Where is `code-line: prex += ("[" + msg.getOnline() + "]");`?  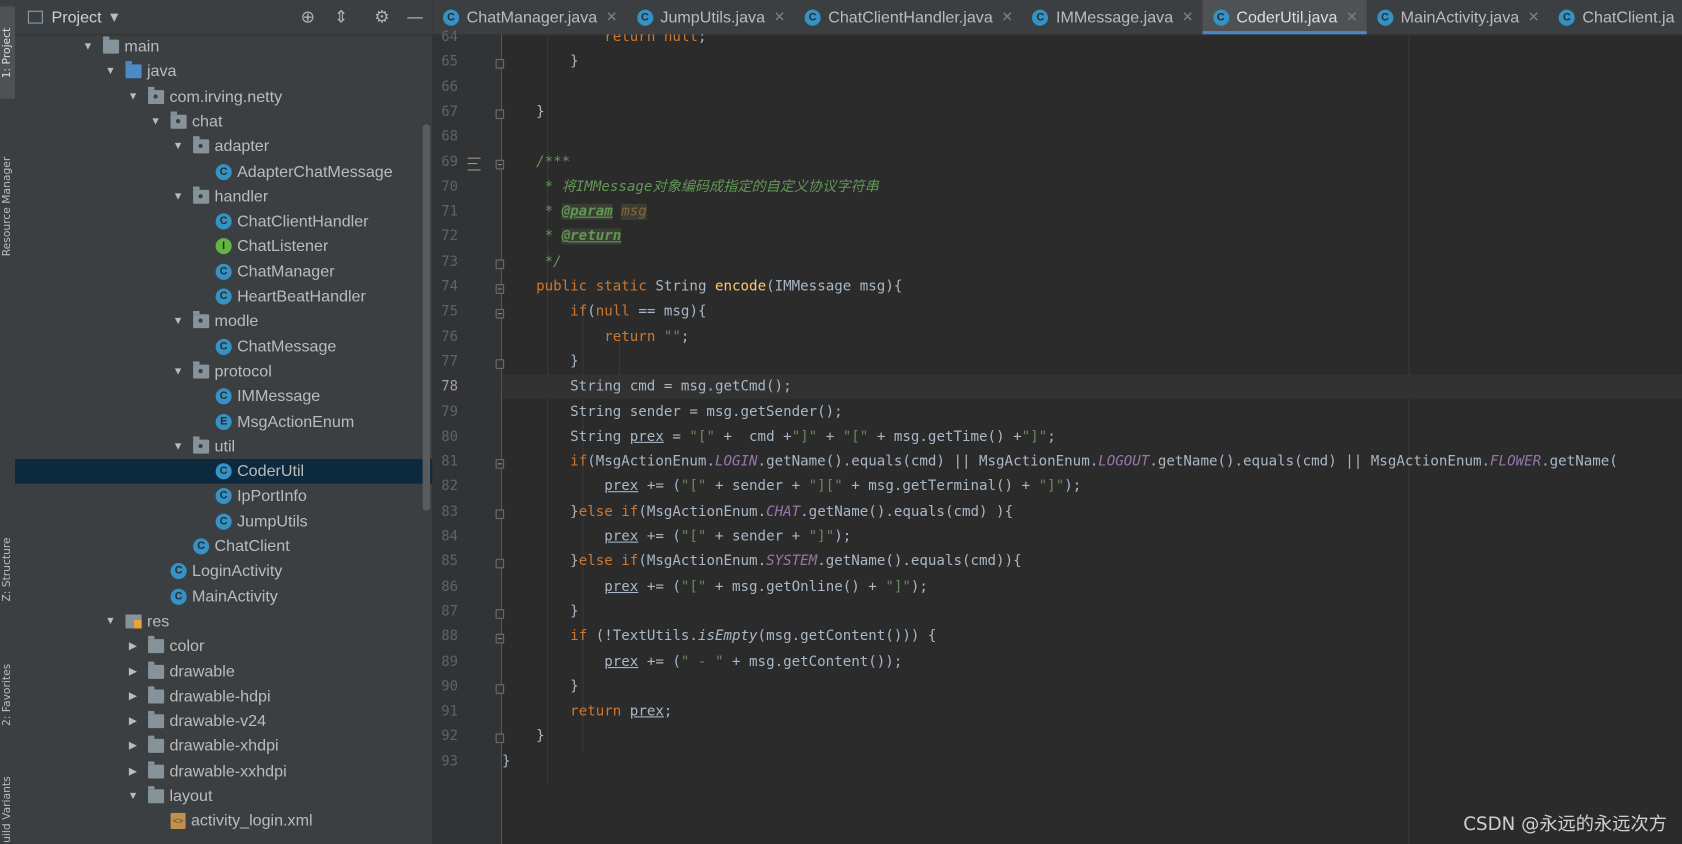 code-line: prex += ("[" + msg.getOnline() + "]"); is located at coordinates (1092, 586).